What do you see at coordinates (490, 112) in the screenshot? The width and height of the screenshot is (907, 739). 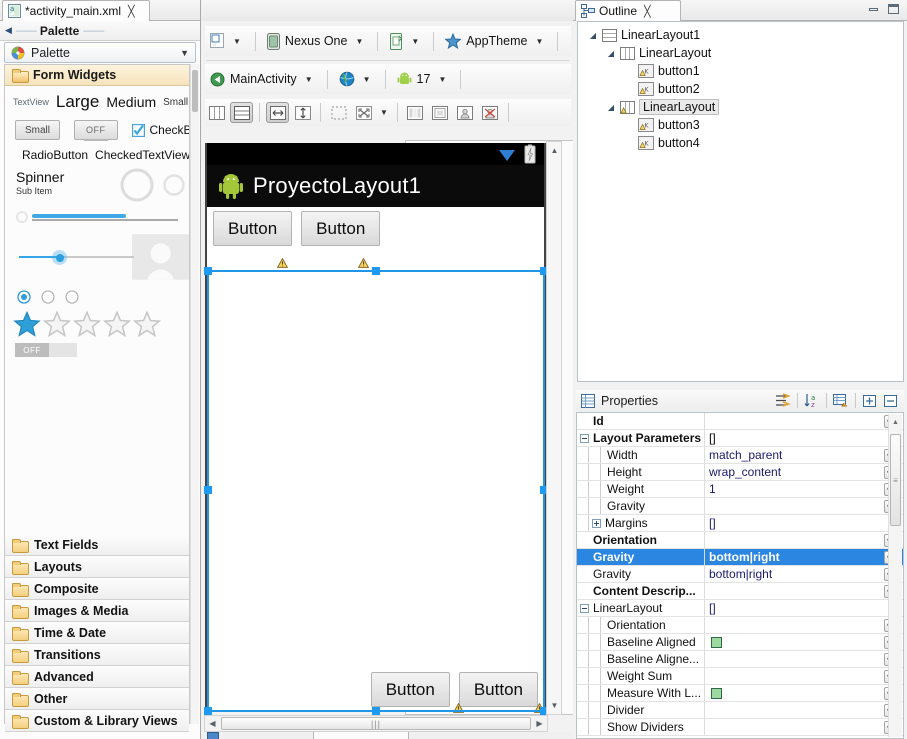 I see `render-person-disabled-button` at bounding box center [490, 112].